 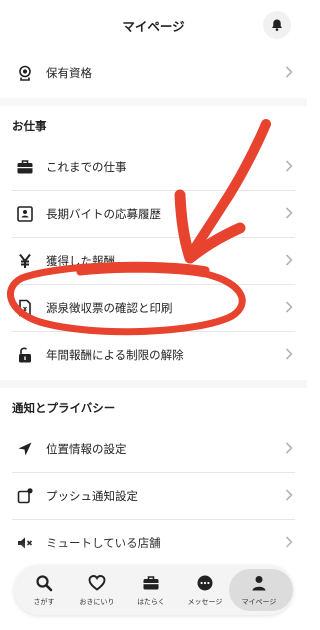 I want to click on menu-item-long-term-applications: 長期バイトの応募履歴, so click(x=153, y=214).